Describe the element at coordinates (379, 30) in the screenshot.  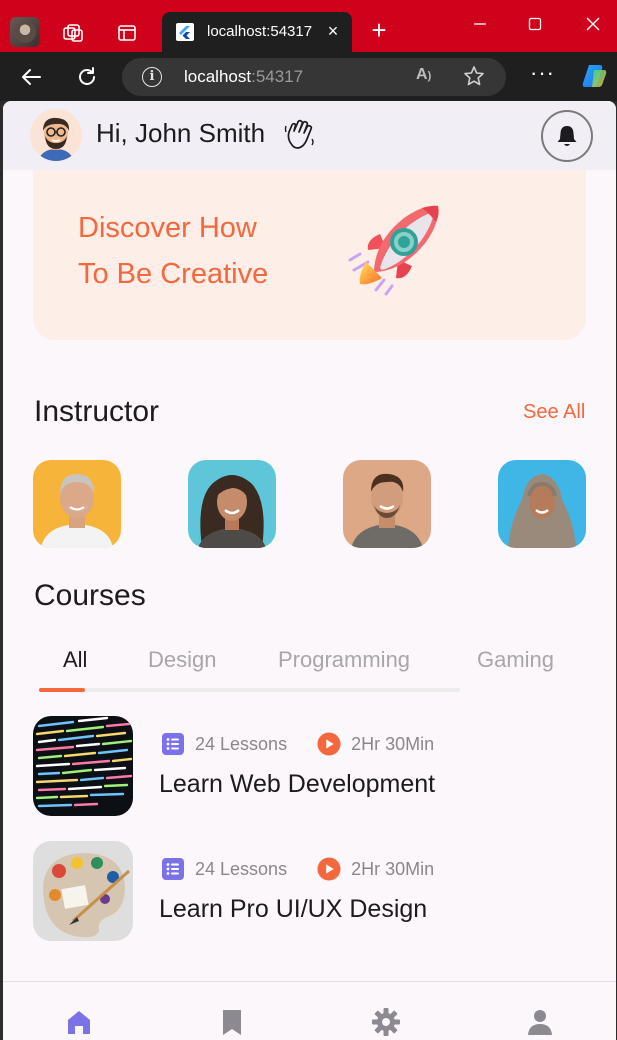
I see `new-tab-icon: +` at that location.